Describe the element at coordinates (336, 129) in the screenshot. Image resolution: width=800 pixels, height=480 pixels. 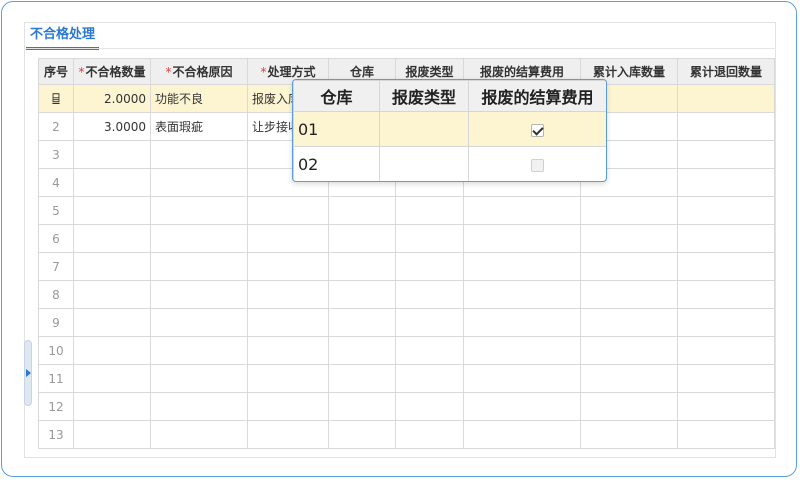
I see `option-warehouse: 01` at that location.